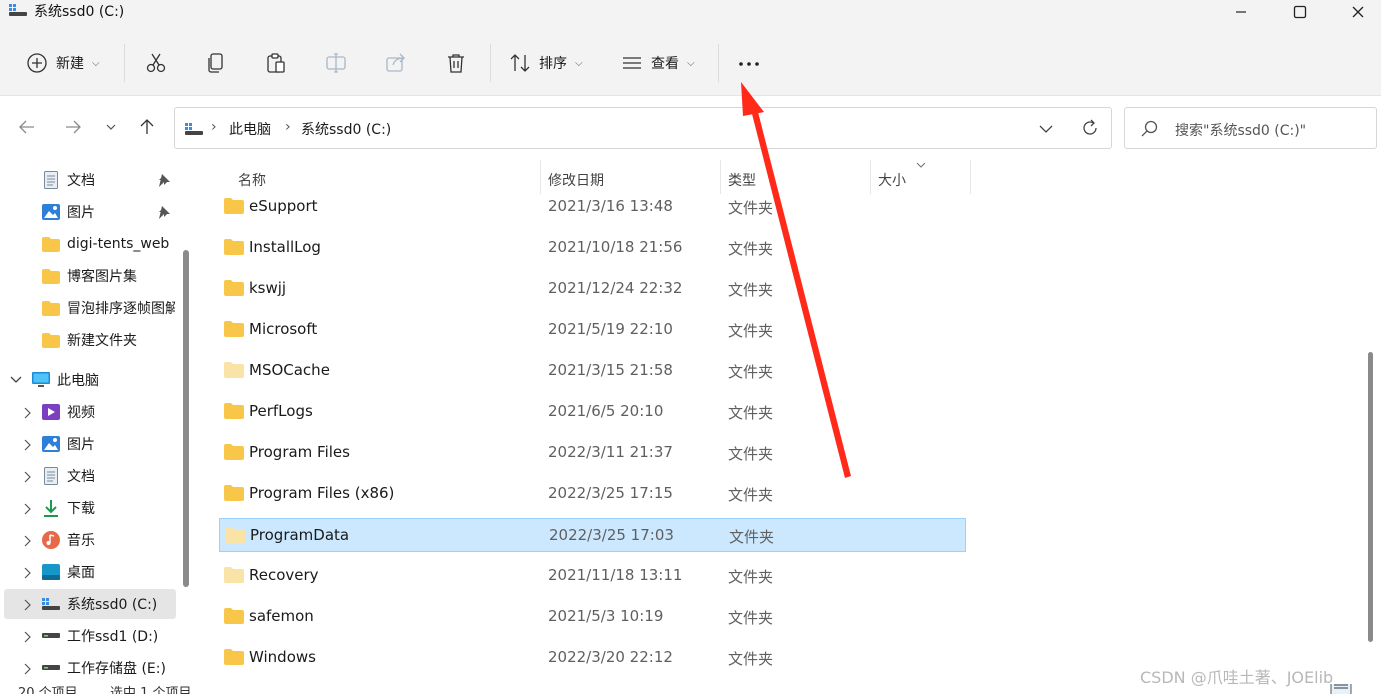 The width and height of the screenshot is (1381, 694). I want to click on sidebar-scrollbar, so click(186, 418).